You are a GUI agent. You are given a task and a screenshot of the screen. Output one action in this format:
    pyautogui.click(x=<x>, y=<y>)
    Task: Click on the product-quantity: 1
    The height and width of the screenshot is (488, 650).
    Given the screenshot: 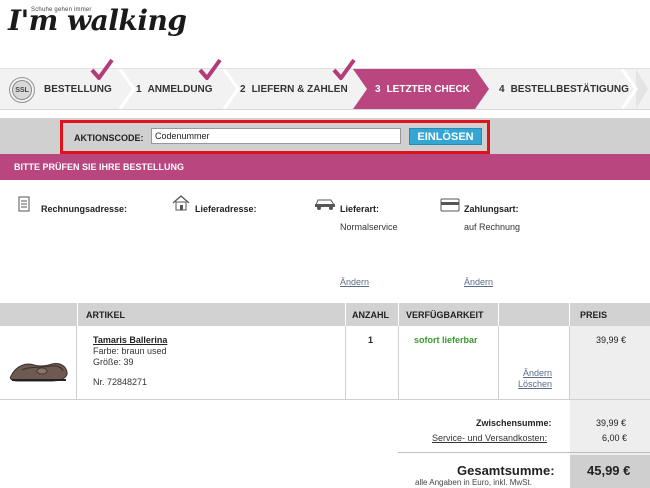 What is the action you would take?
    pyautogui.click(x=371, y=340)
    